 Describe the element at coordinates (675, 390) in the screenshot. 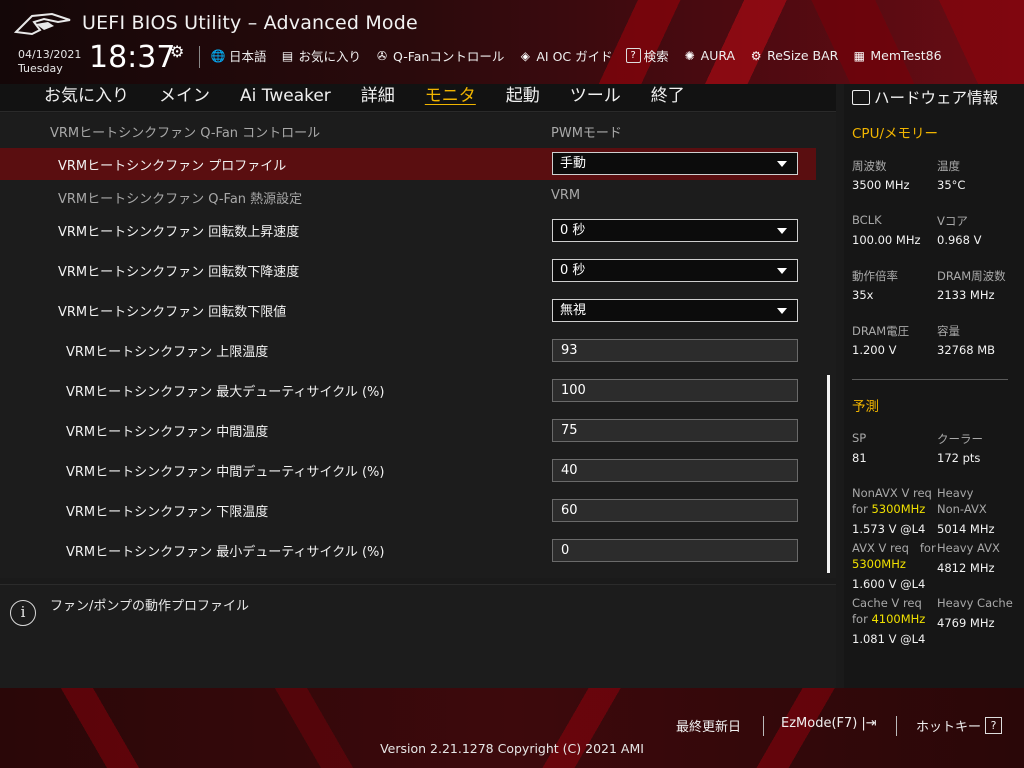

I see `max-duty-input: 100` at that location.